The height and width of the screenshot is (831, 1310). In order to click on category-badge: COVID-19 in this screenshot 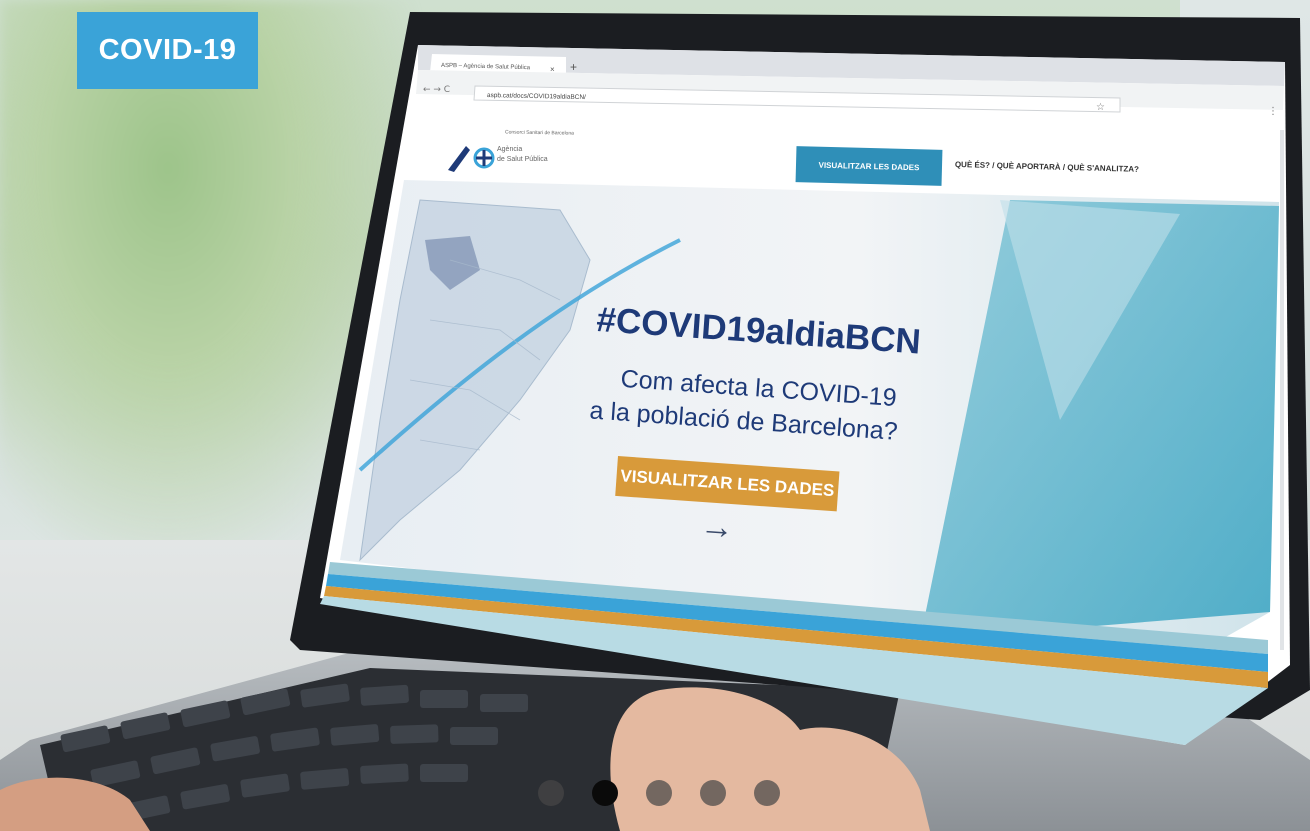, I will do `click(167, 50)`.